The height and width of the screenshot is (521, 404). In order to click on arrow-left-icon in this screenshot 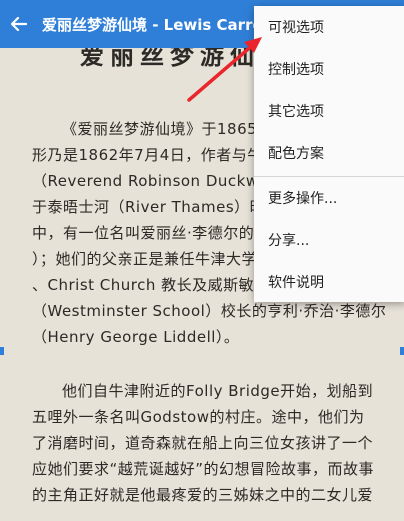, I will do `click(19, 24)`.